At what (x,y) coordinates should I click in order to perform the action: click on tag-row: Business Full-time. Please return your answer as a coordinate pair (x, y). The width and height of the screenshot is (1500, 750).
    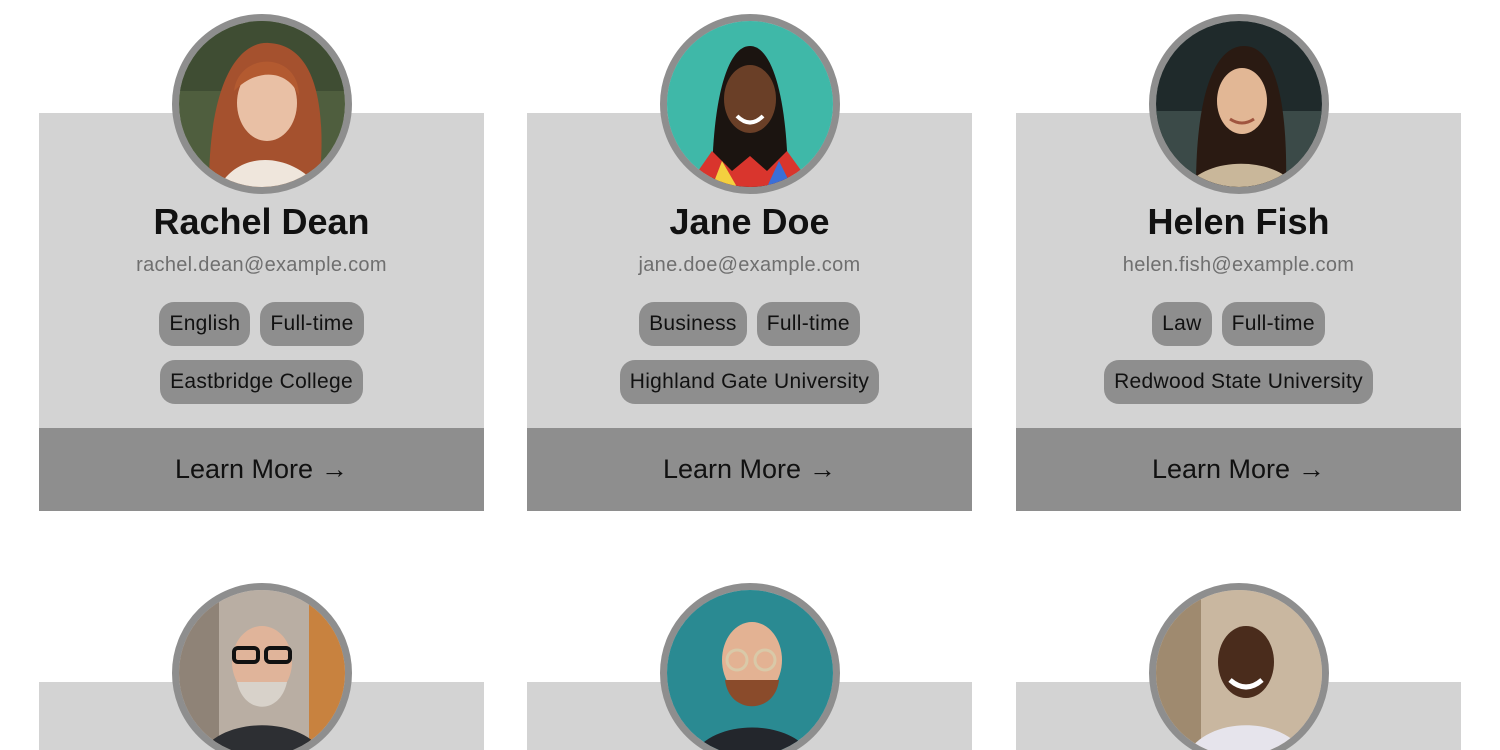
    Looking at the image, I should click on (749, 324).